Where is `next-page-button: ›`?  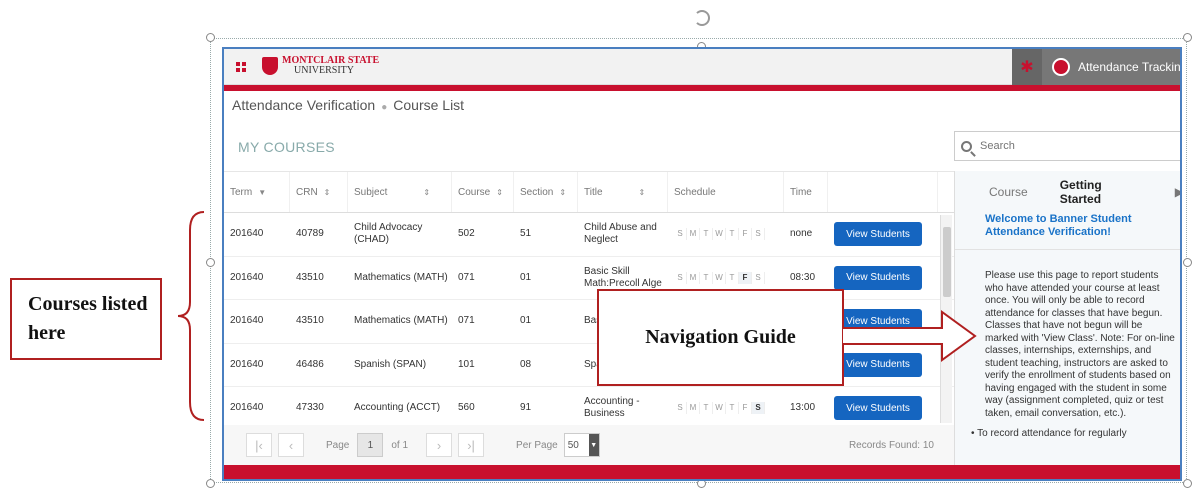
next-page-button: › is located at coordinates (439, 445).